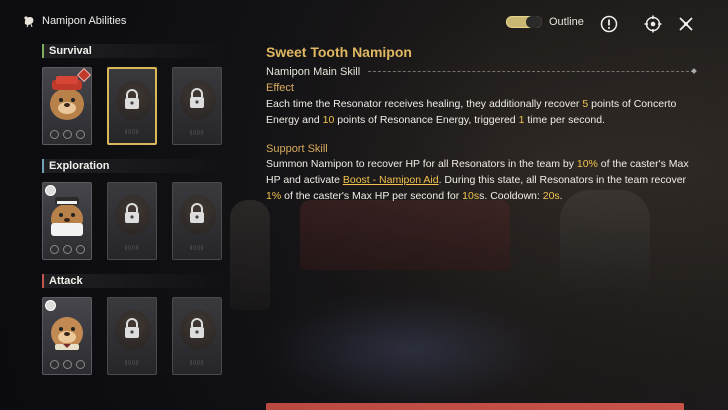  Describe the element at coordinates (280, 88) in the screenshot. I see `effect-heading: Effect` at that location.